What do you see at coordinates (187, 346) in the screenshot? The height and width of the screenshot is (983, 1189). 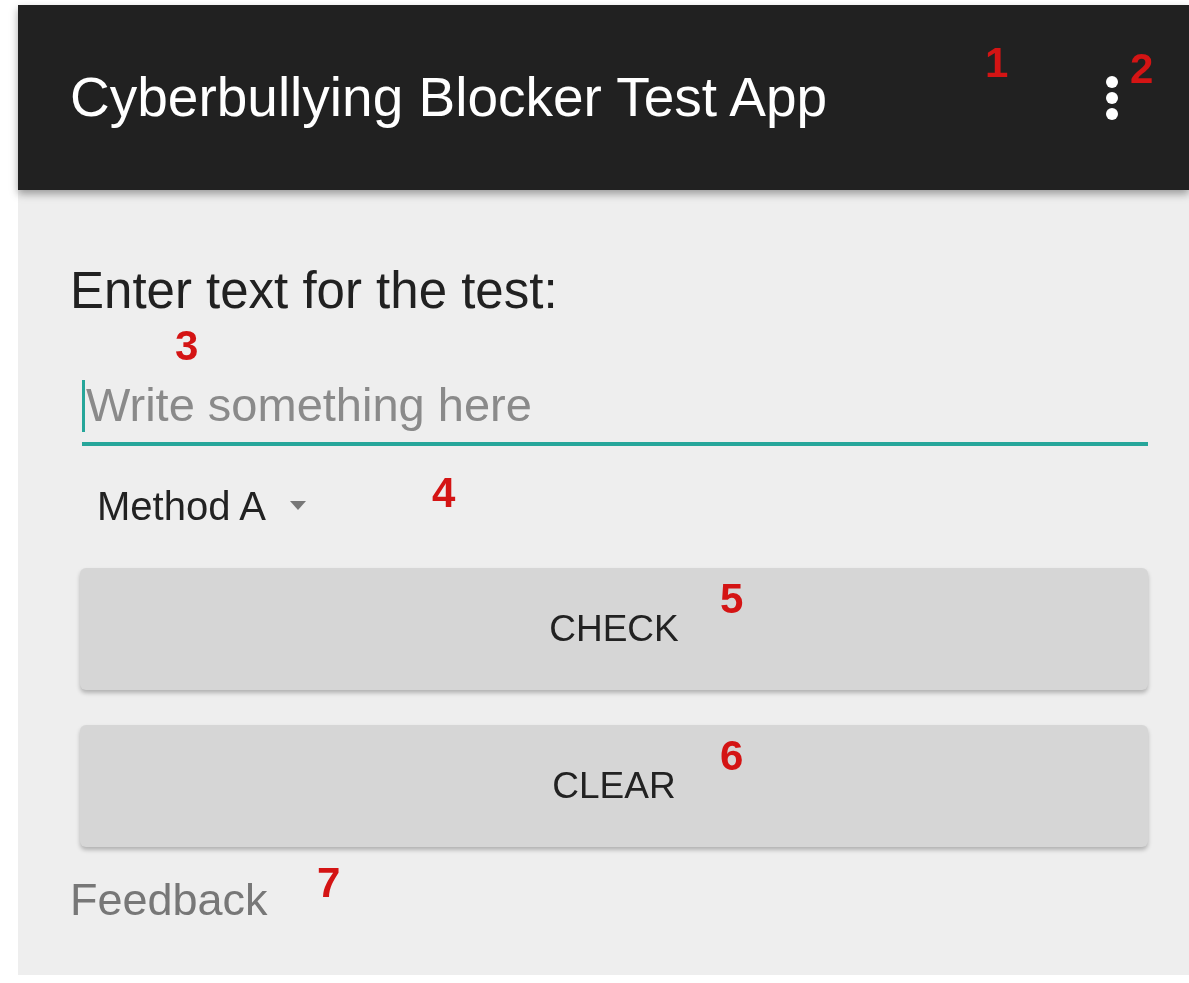 I see `annotation-number: 3` at bounding box center [187, 346].